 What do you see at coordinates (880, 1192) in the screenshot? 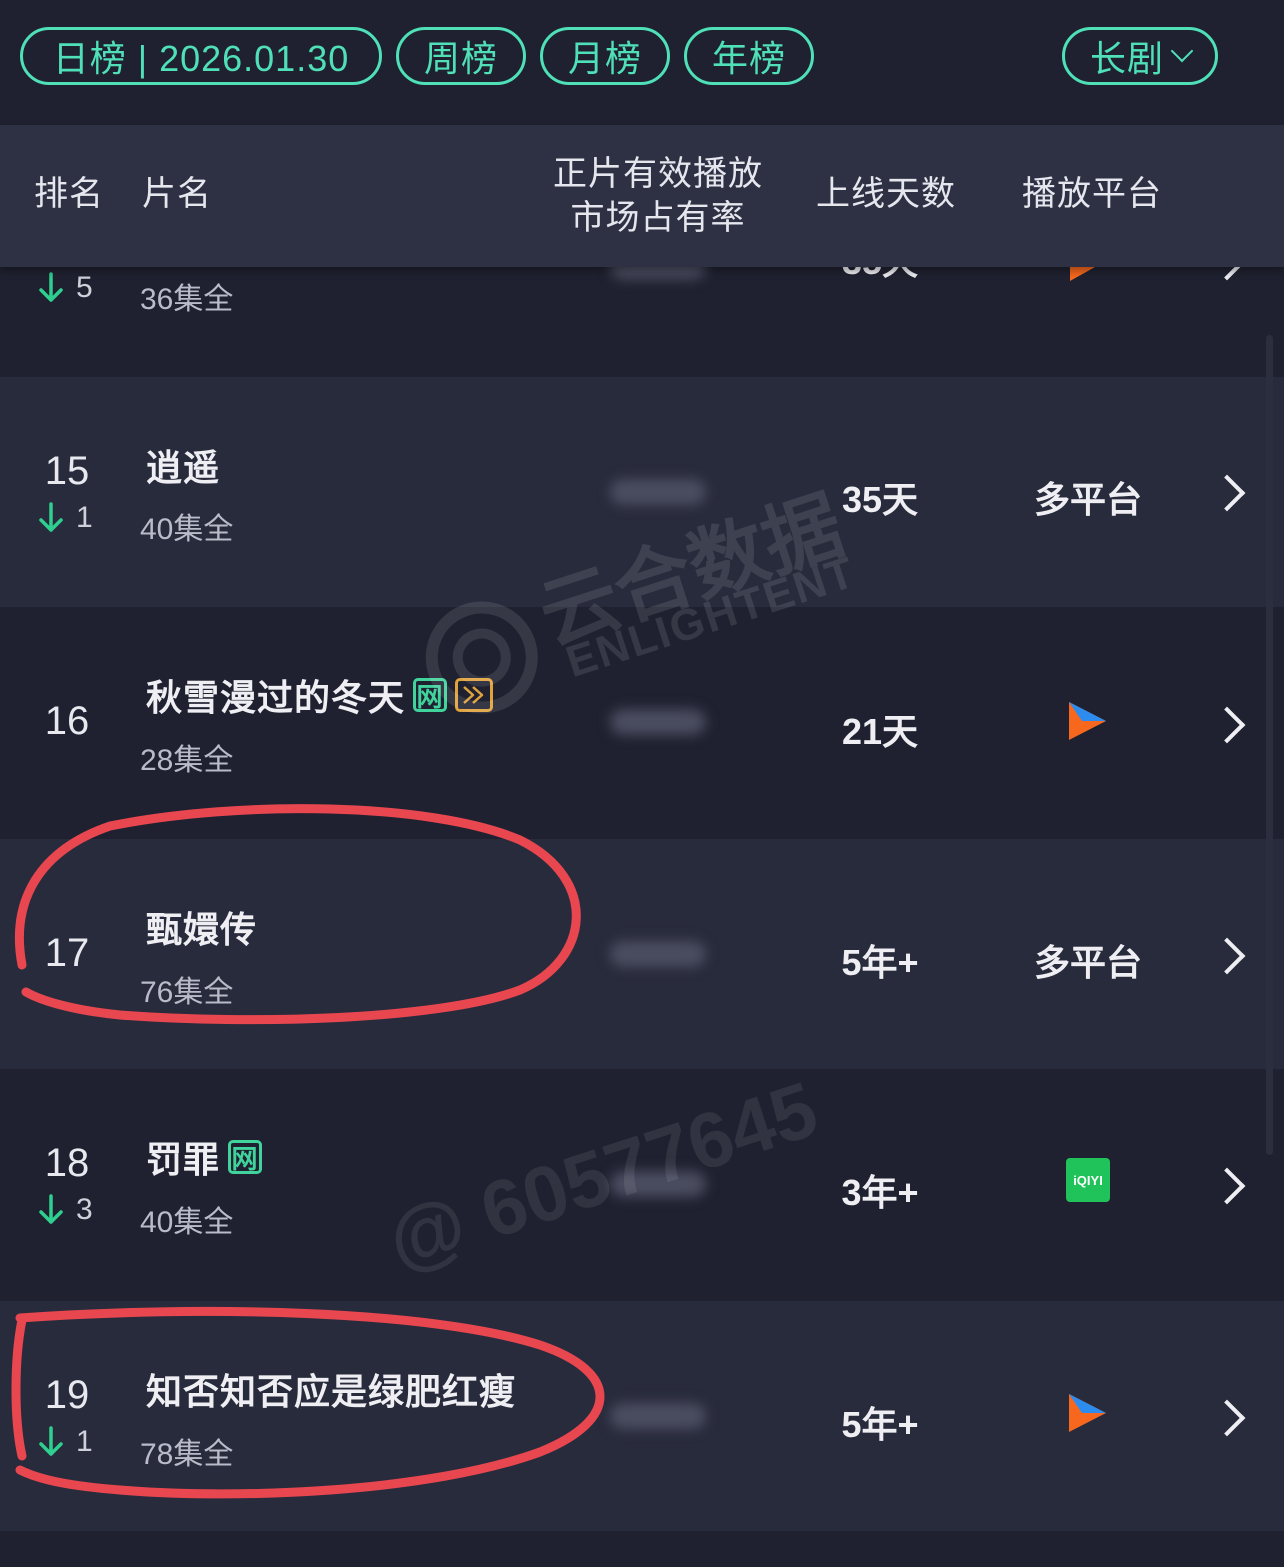
I see `days-online: 3年+` at bounding box center [880, 1192].